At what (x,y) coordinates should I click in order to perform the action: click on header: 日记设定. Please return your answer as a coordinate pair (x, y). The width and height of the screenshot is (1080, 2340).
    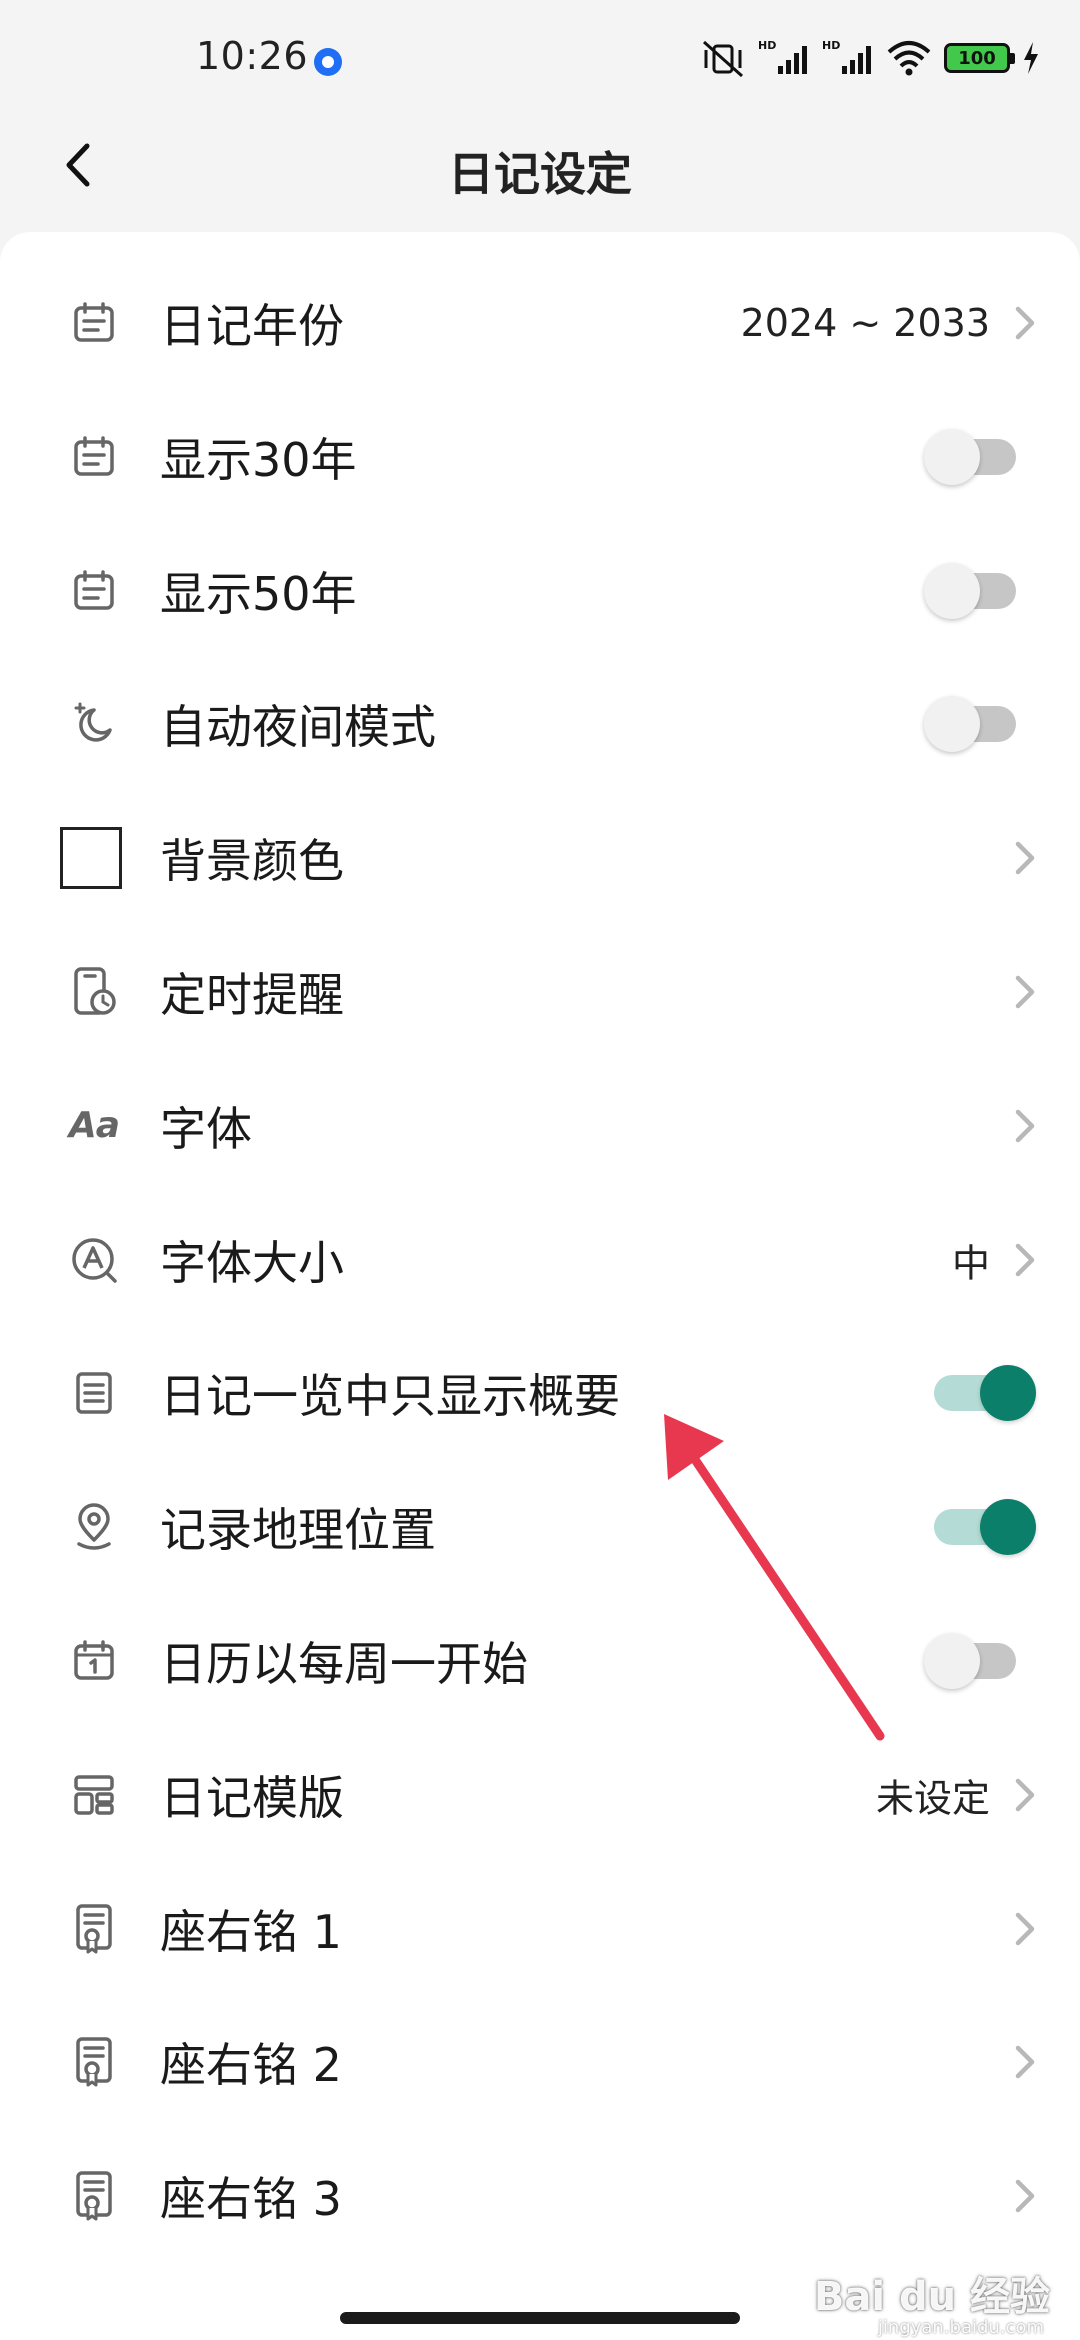
    Looking at the image, I should click on (540, 165).